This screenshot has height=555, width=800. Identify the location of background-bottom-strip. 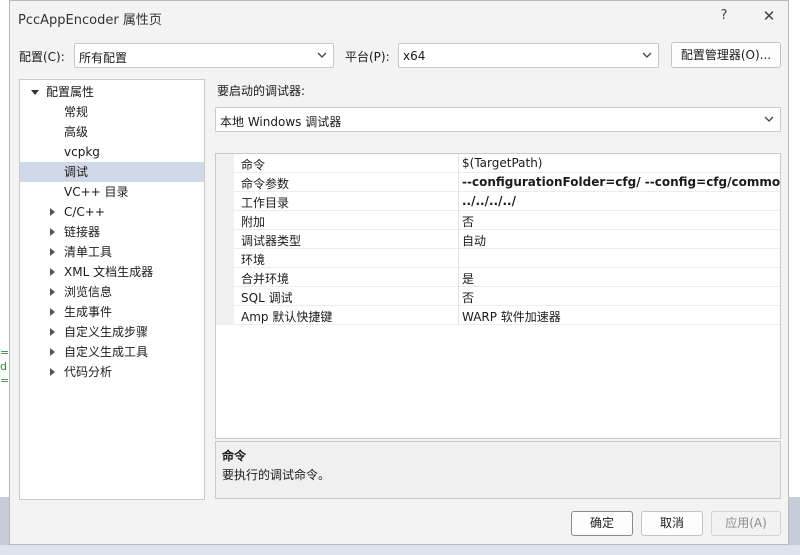
(400, 550).